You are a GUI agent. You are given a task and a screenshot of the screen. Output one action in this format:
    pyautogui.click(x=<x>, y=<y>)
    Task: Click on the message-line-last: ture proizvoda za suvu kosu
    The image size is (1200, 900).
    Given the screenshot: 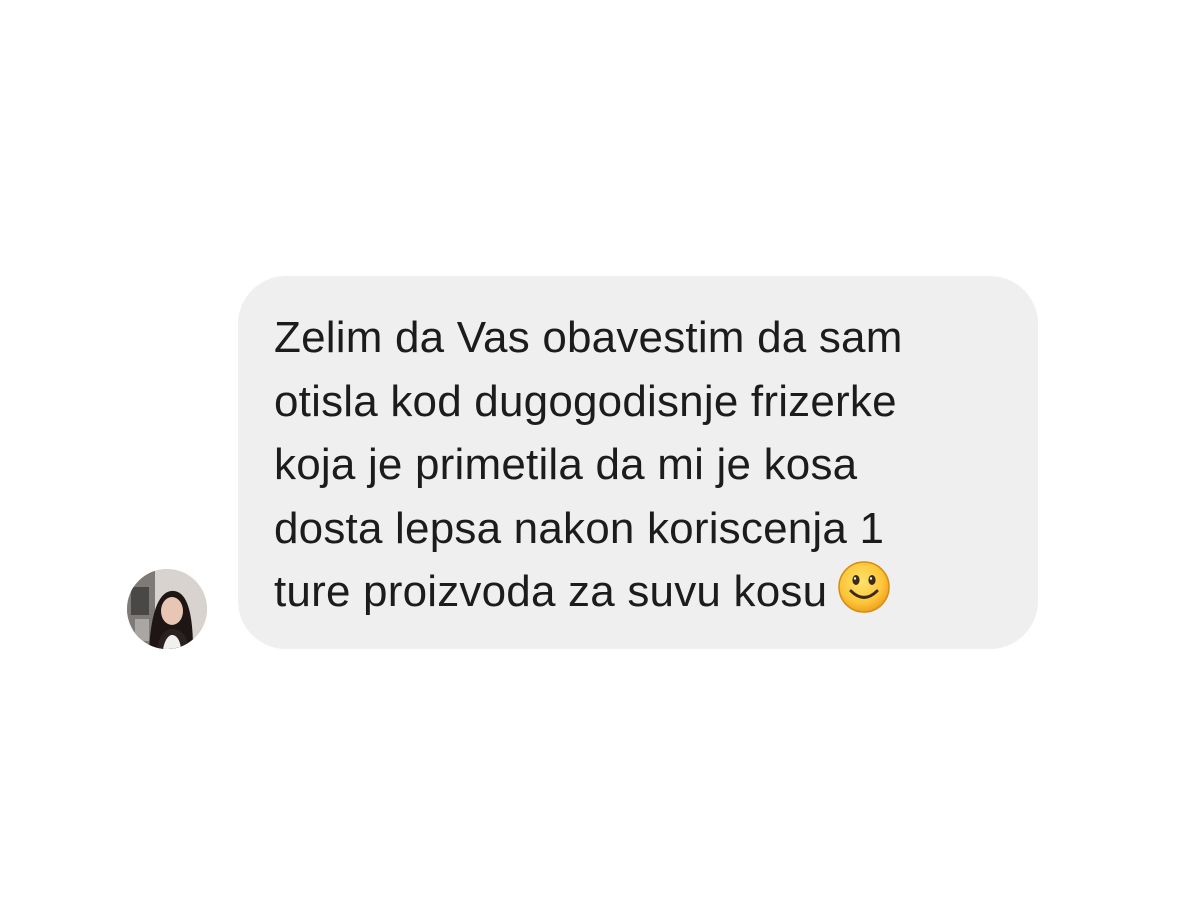 What is the action you would take?
    pyautogui.click(x=641, y=592)
    